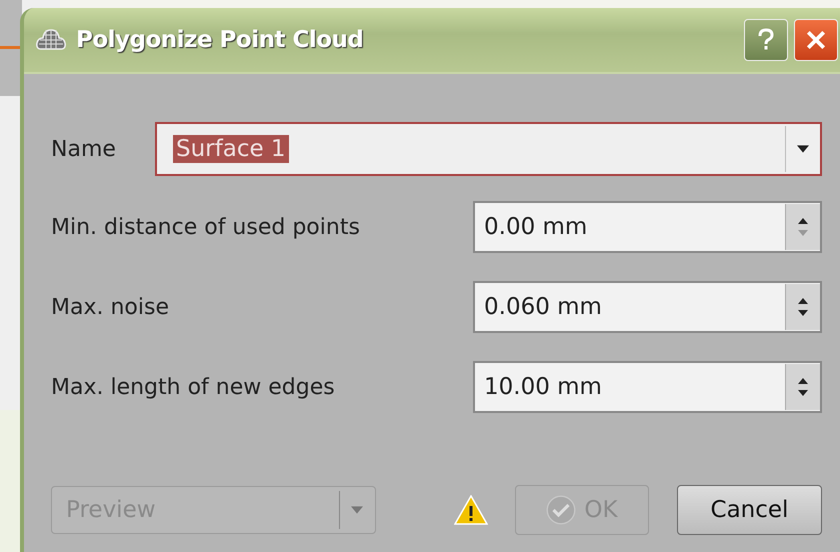 This screenshot has height=552, width=840. I want to click on window-title: Polygonize Point Cloud, so click(220, 40).